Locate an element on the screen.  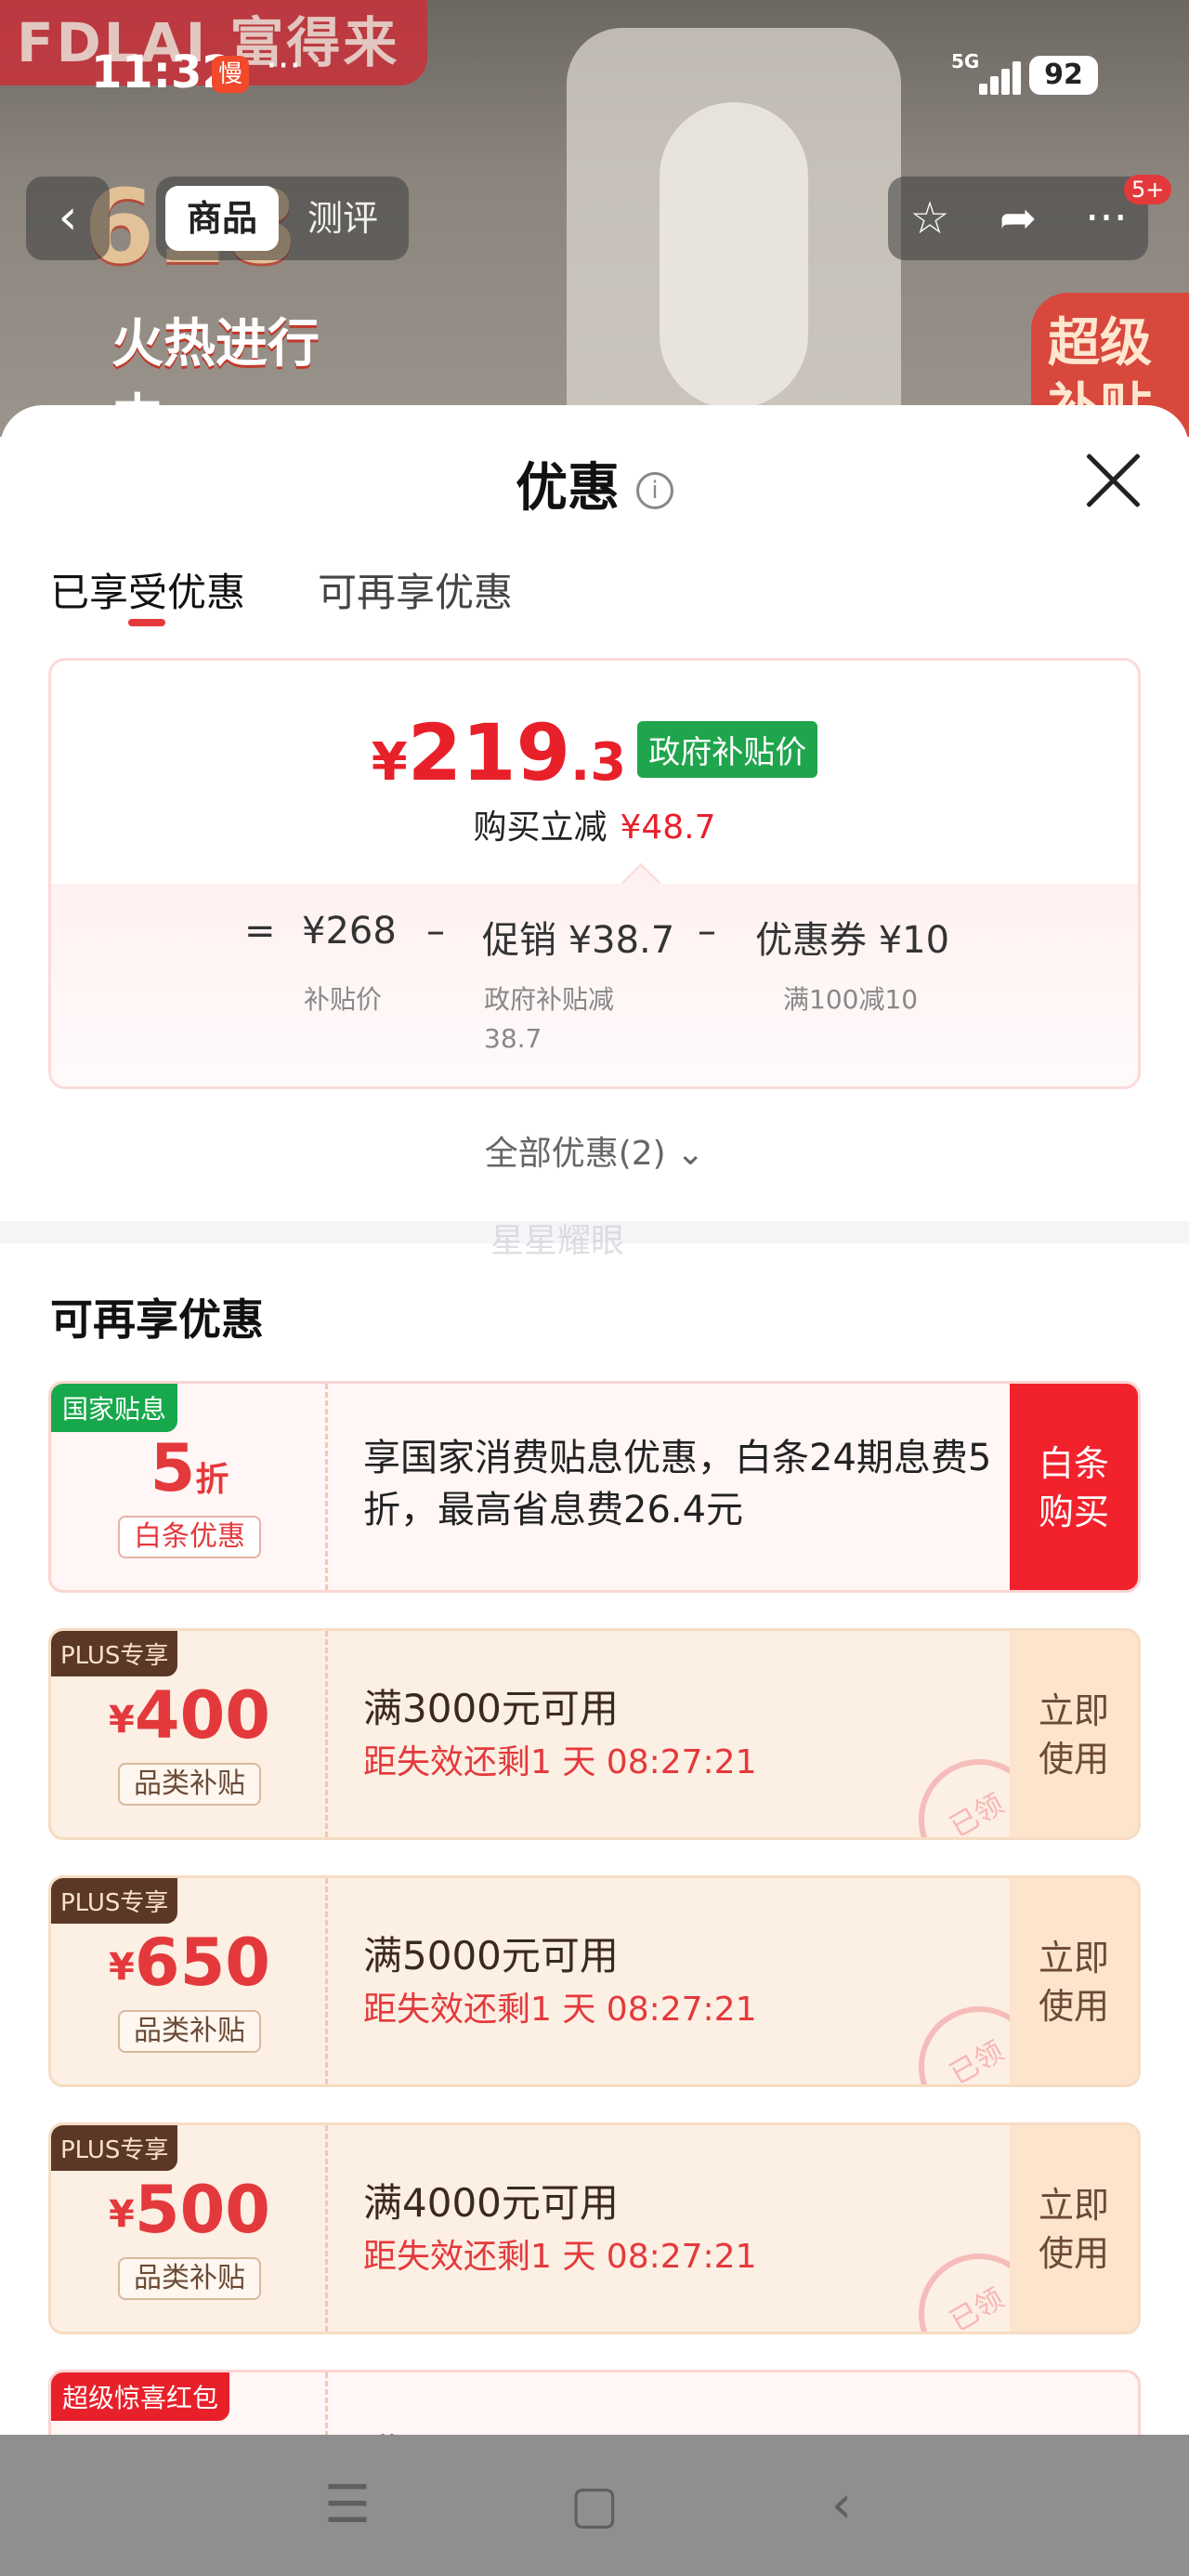
home-icon: ▢ is located at coordinates (594, 2505).